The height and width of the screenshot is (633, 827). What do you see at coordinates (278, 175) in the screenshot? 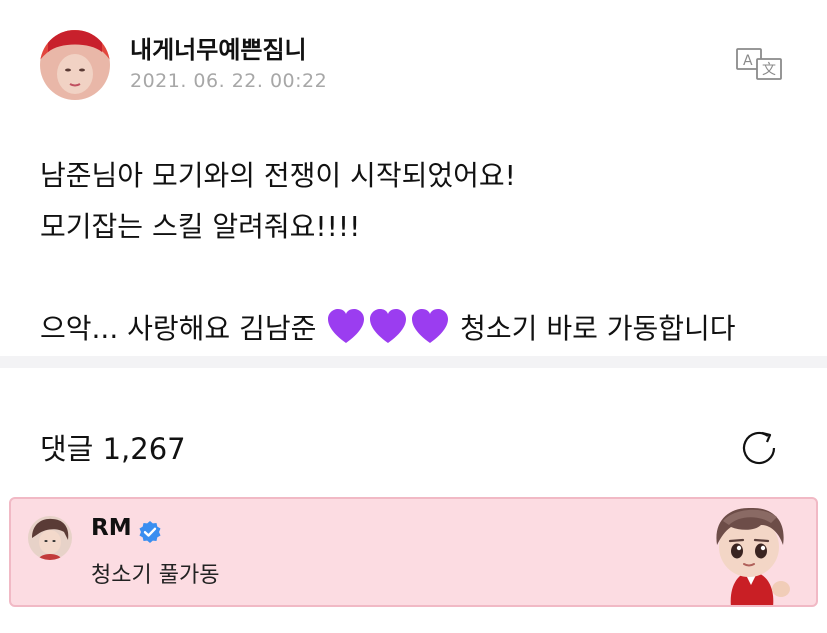
I see `post-line: 남준님아 모기와의 전쟁이 시작되었어요!` at bounding box center [278, 175].